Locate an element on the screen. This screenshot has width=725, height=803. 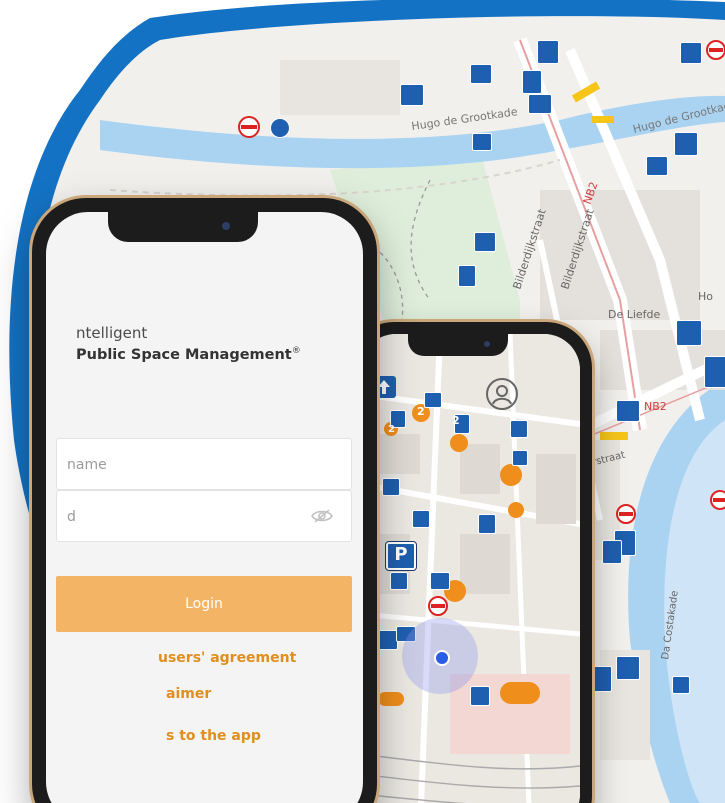
username-placeholder: name is located at coordinates (87, 465).